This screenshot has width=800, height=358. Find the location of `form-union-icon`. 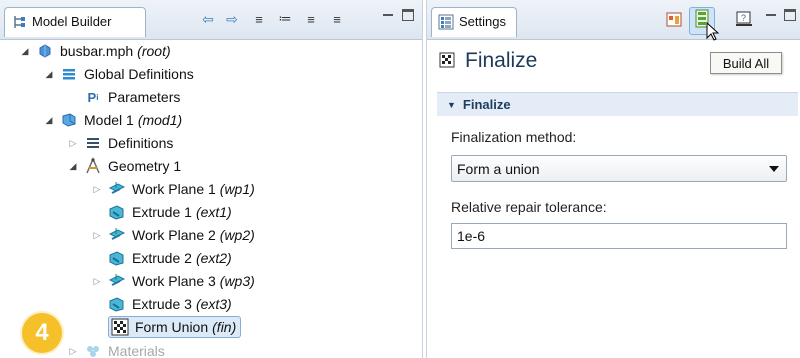

form-union-icon is located at coordinates (120, 327).